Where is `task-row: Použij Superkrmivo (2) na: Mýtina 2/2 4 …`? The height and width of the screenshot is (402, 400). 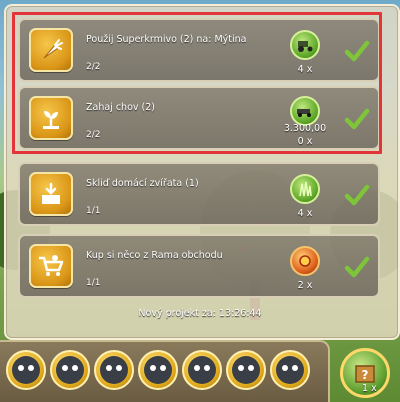
task-row: Použij Superkrmivo (2) na: Mýtina 2/2 4 … is located at coordinates (199, 50).